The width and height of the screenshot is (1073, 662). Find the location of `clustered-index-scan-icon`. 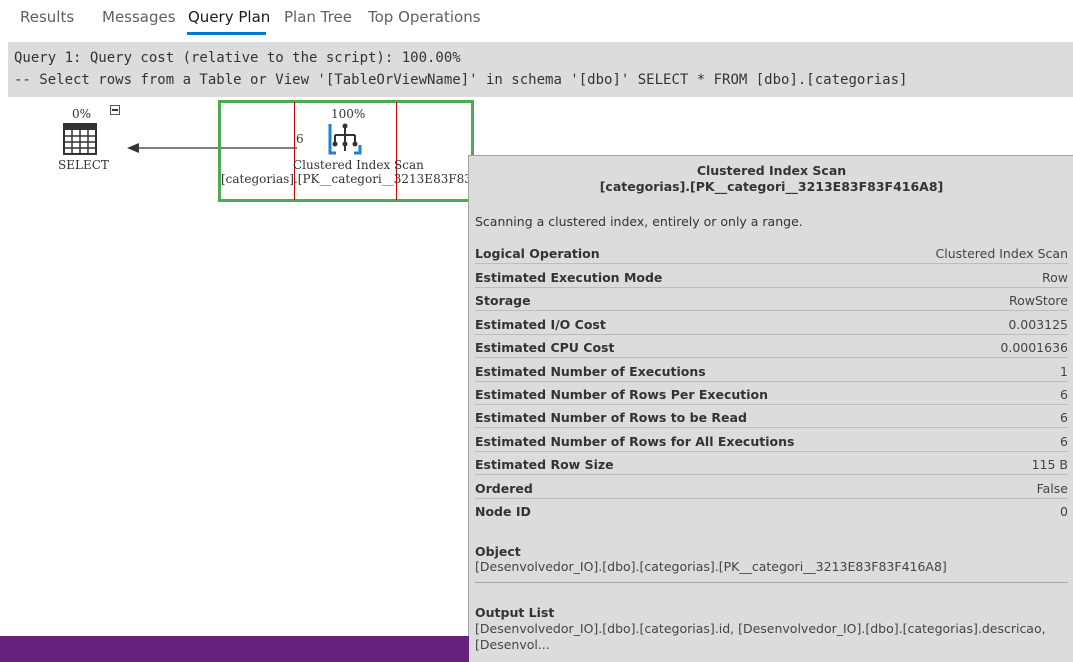

clustered-index-scan-icon is located at coordinates (345, 138).